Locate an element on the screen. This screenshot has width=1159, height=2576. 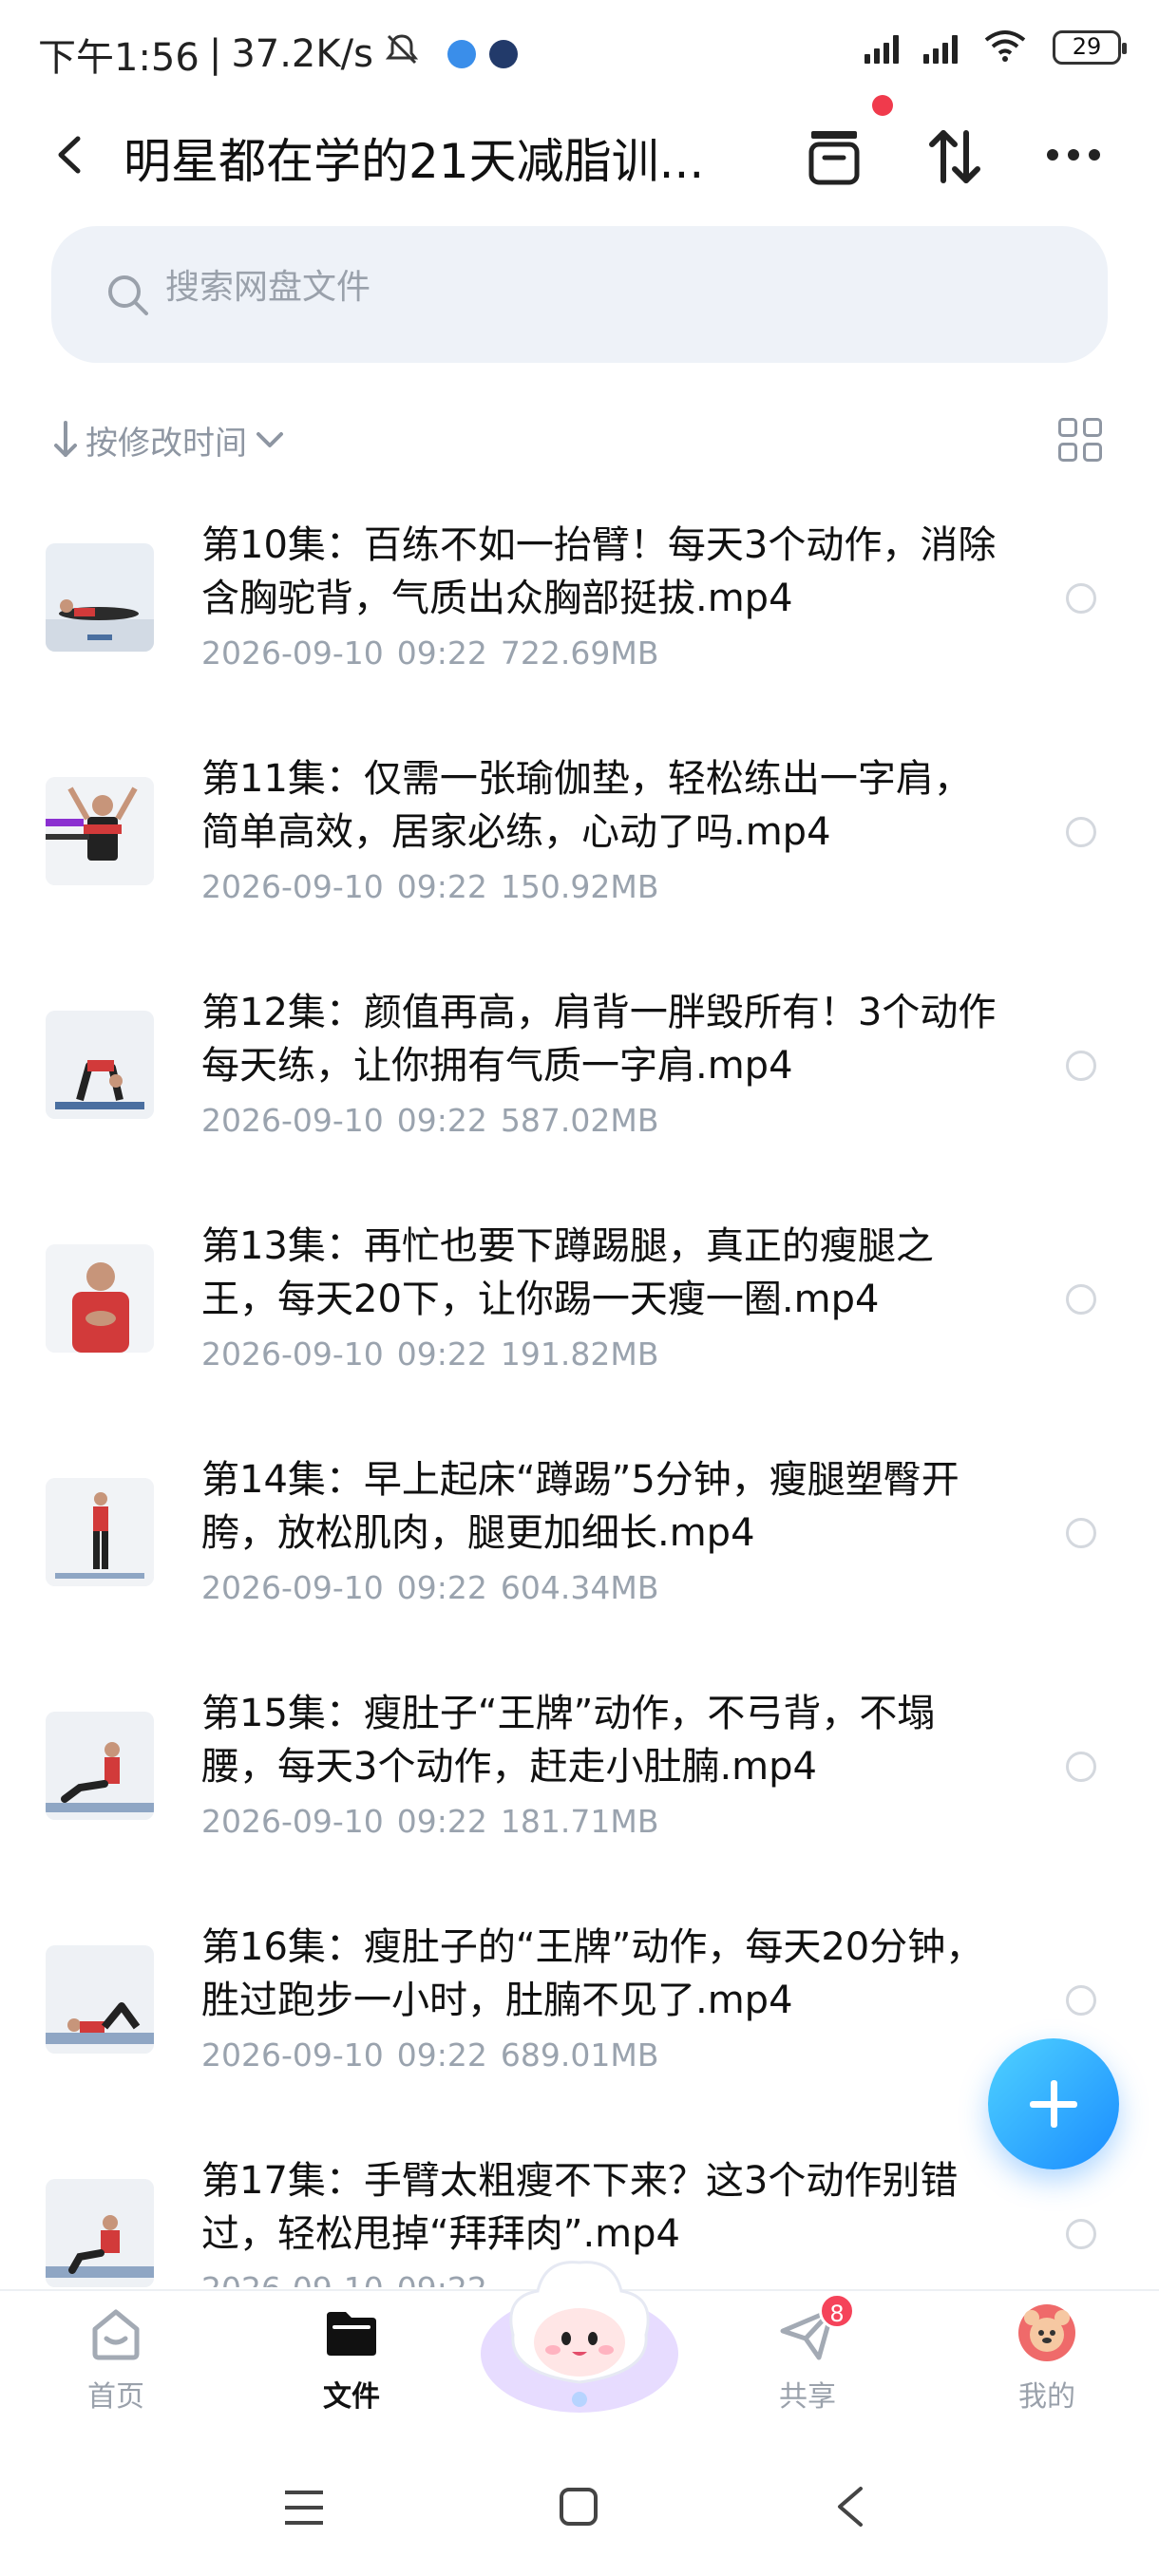
search-icon is located at coordinates (128, 295).